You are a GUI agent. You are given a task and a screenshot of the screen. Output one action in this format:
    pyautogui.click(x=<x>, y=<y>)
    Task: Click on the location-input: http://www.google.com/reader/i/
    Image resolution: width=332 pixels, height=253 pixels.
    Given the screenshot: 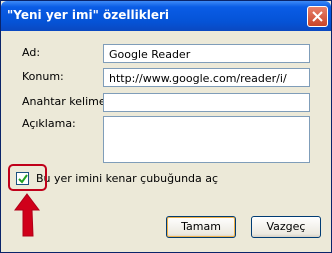 What is the action you would take?
    pyautogui.click(x=206, y=77)
    